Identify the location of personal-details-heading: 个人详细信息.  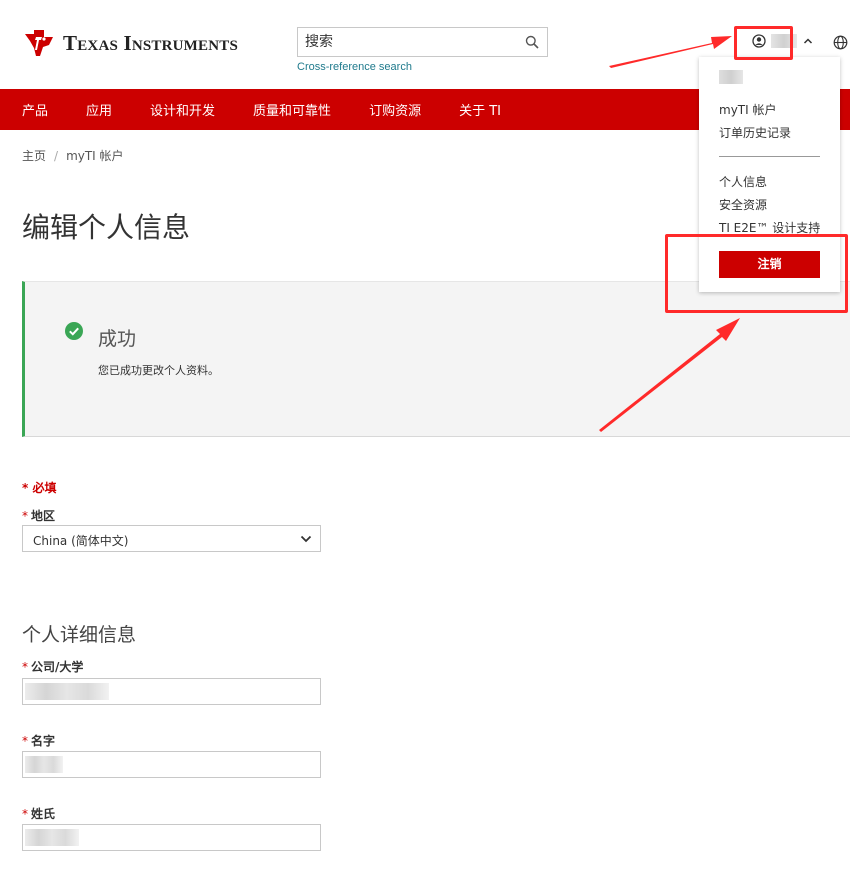
(79, 635).